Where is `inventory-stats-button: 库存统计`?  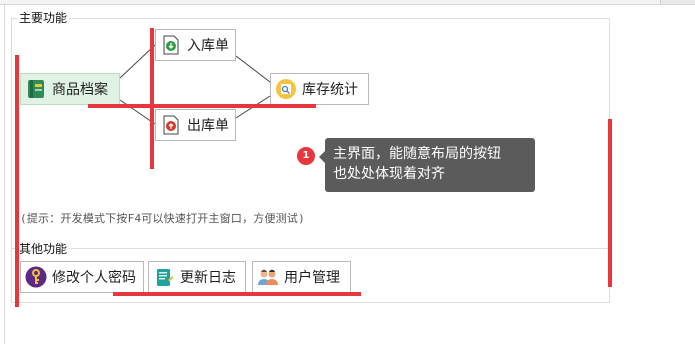
inventory-stats-button: 库存统计 is located at coordinates (319, 89).